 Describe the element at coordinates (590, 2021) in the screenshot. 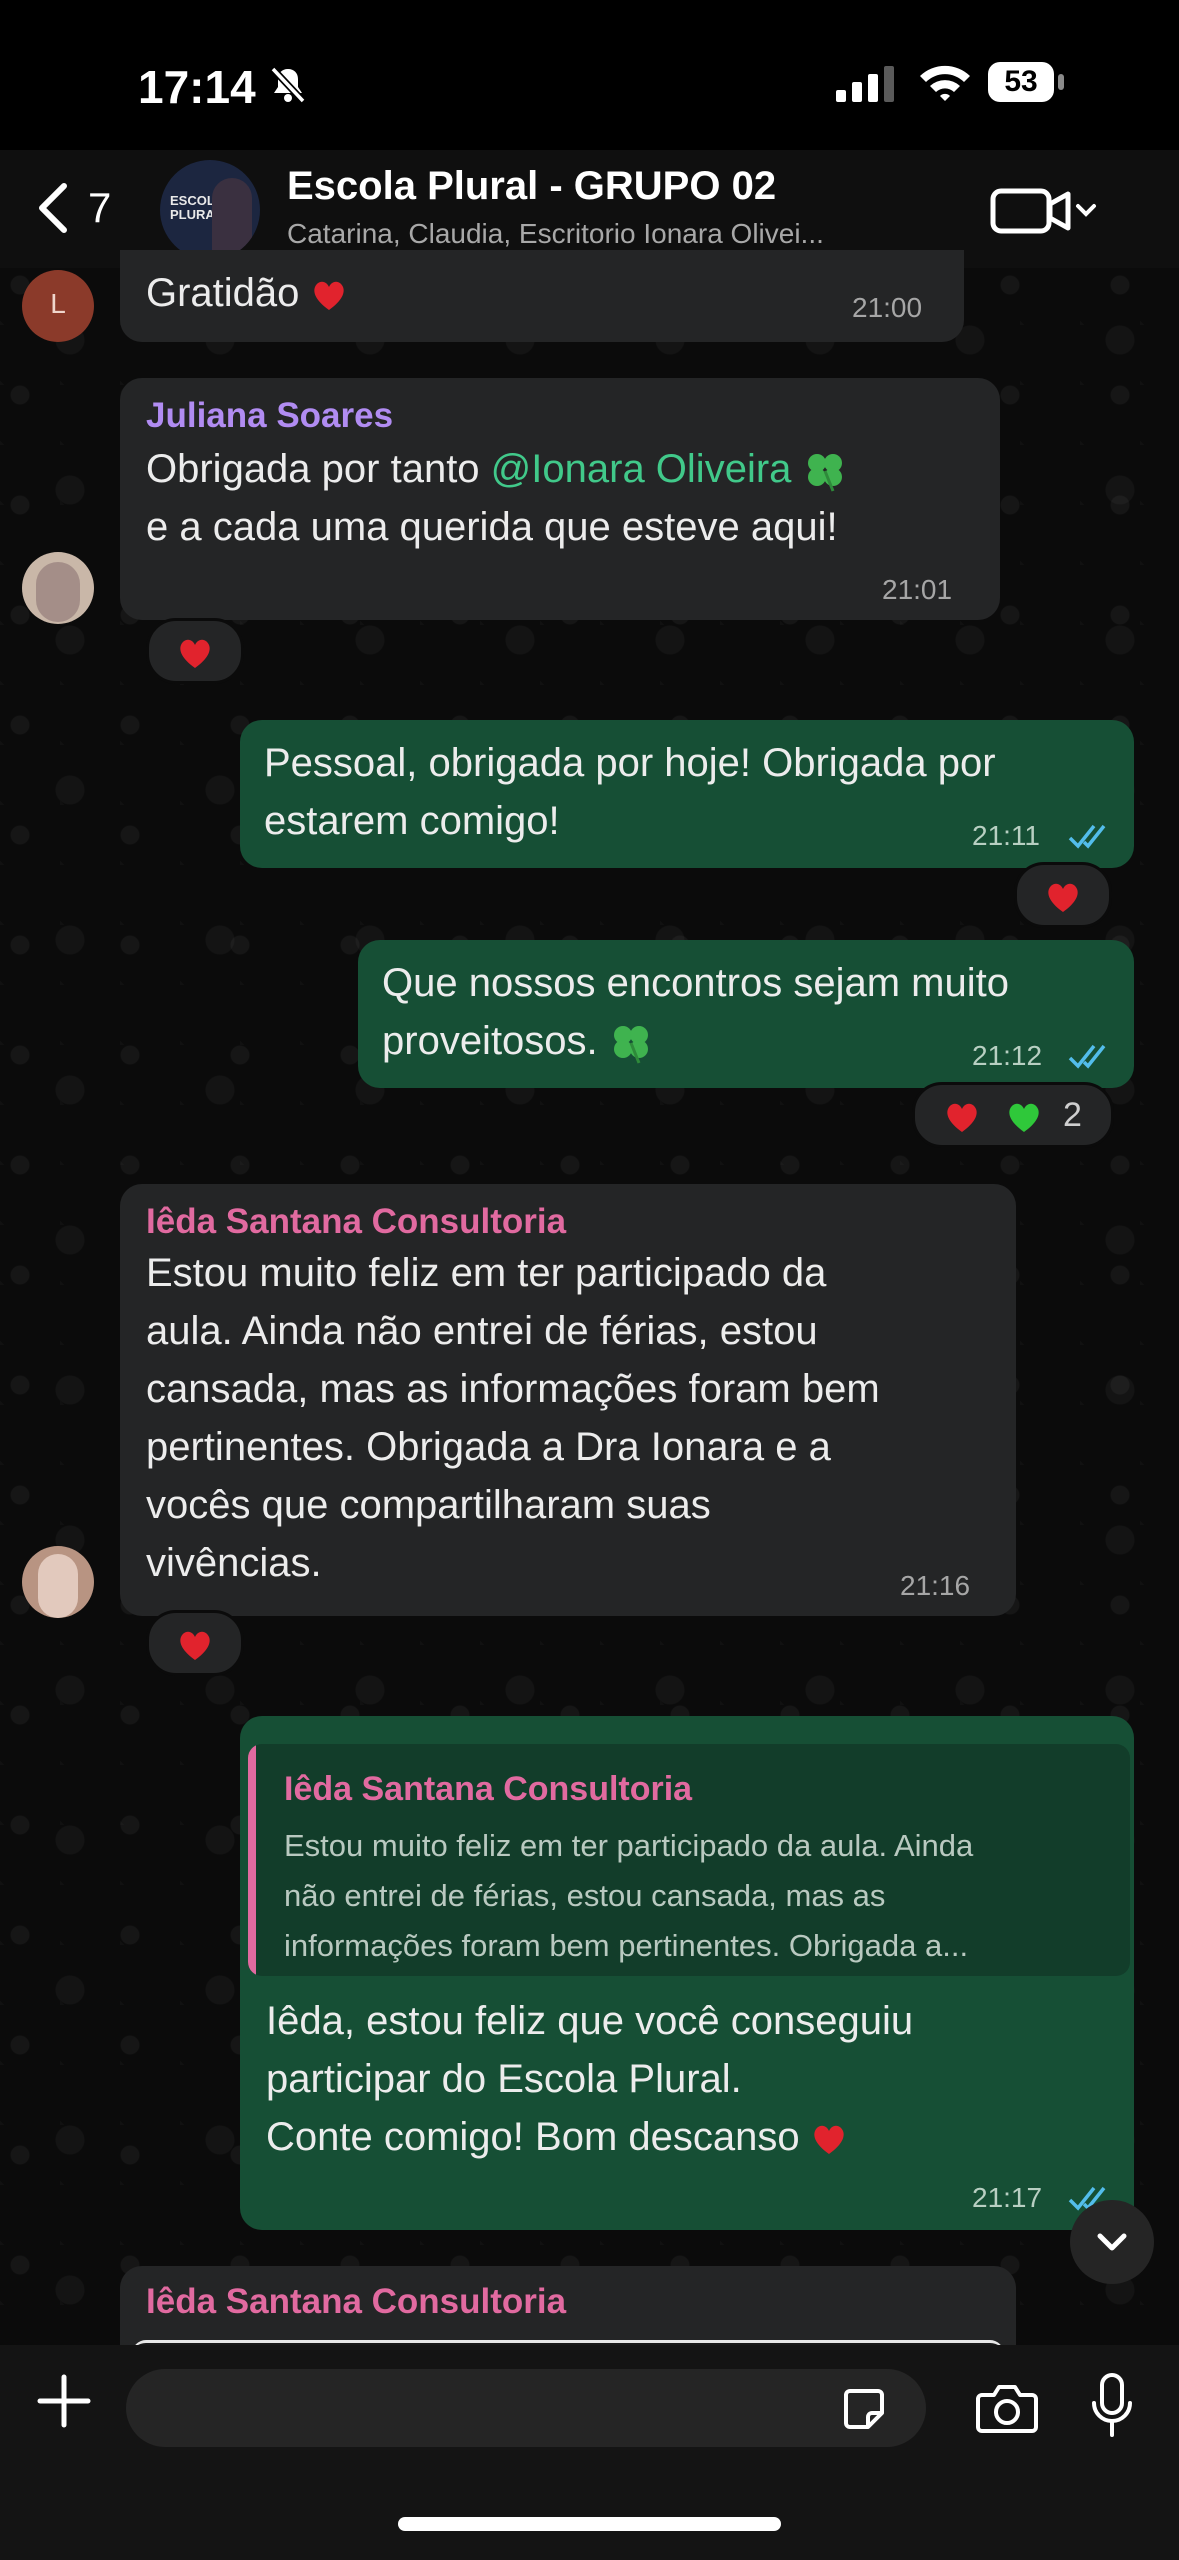

I see `message-text: Iêda, estou feliz que você conseguiu` at that location.